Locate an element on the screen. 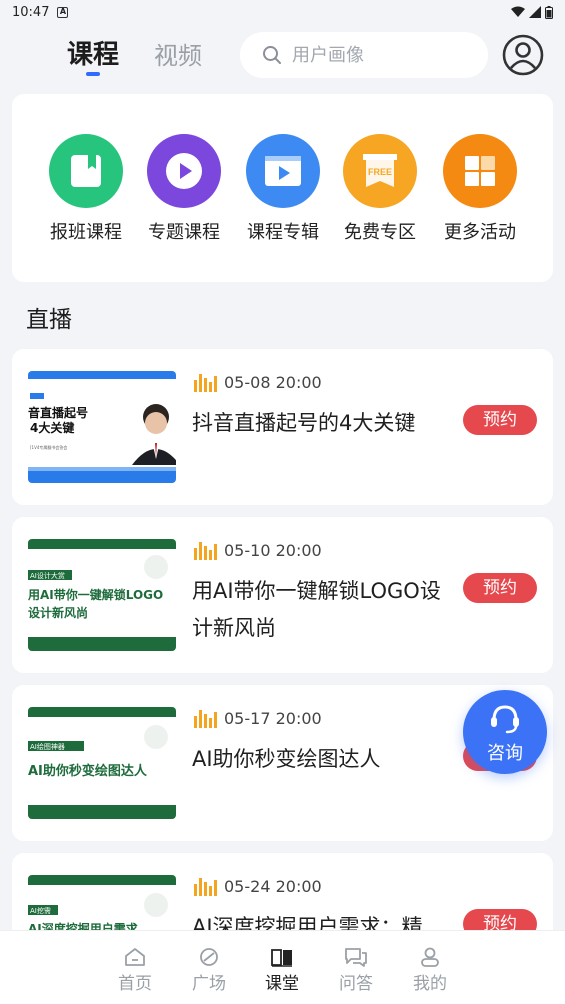  live-time-text: 05-24 20:00 is located at coordinates (273, 886).